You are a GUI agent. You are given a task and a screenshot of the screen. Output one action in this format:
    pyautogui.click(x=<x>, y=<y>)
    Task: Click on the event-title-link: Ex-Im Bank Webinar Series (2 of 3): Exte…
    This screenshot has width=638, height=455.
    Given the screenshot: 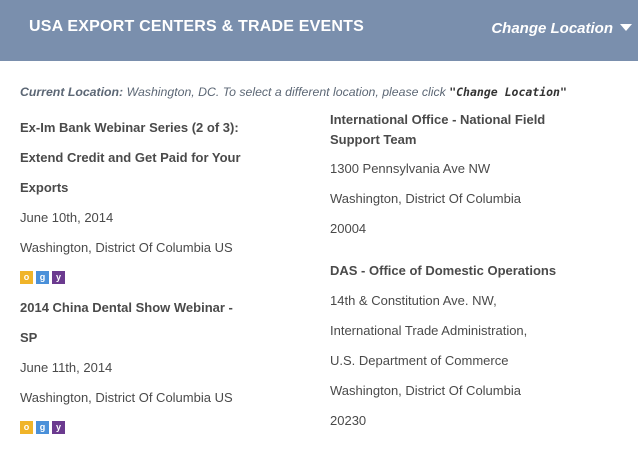 What is the action you would take?
    pyautogui.click(x=155, y=158)
    